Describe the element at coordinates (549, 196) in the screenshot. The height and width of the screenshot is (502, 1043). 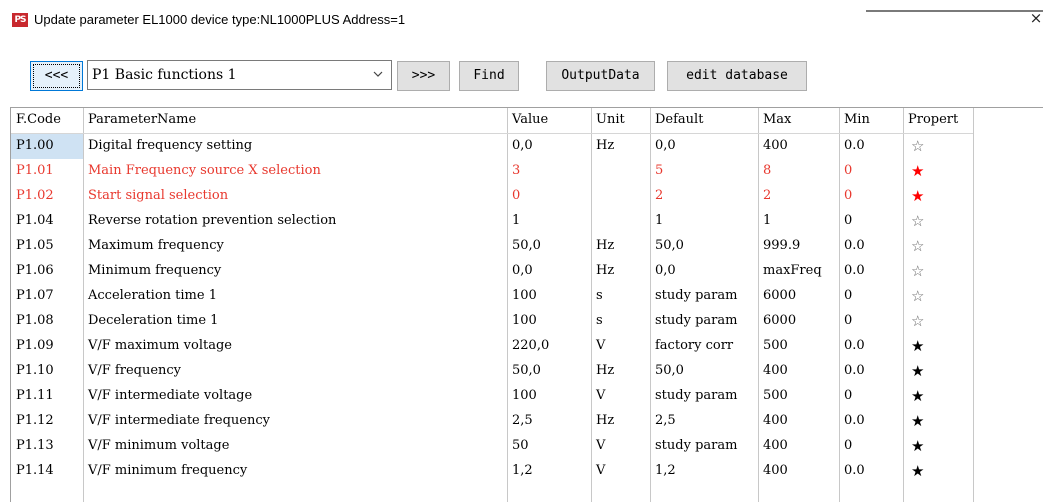
I see `value-cell: 0` at that location.